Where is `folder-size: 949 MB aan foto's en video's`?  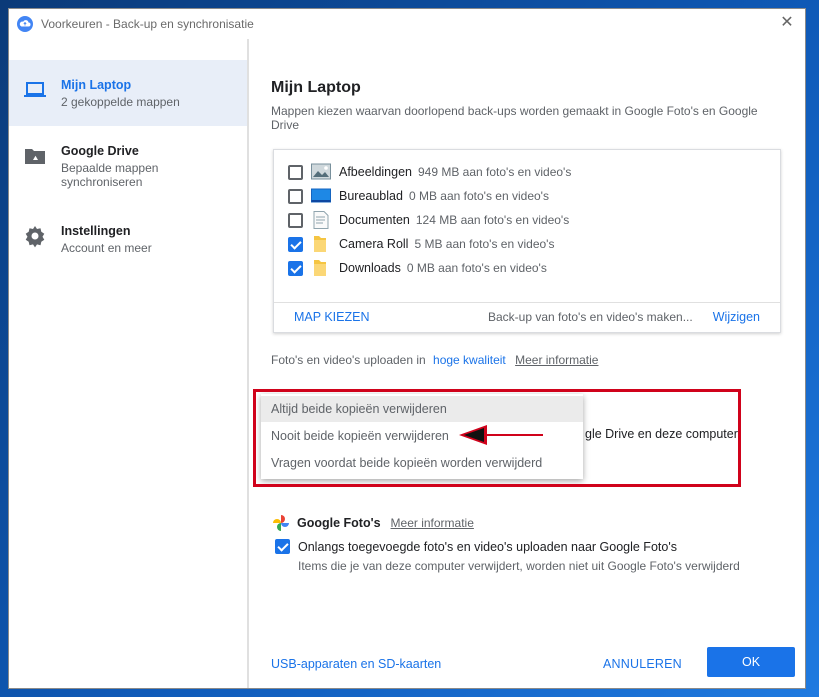
folder-size: 949 MB aan foto's en video's is located at coordinates (494, 172).